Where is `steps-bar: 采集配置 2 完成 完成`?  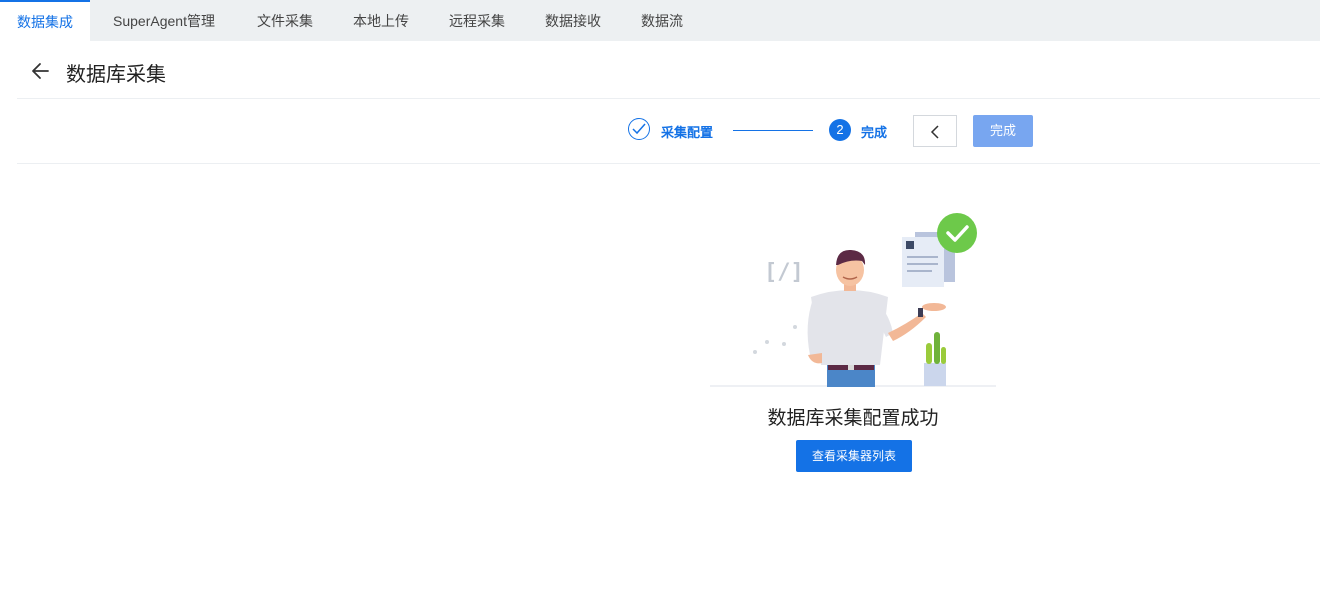
steps-bar: 采集配置 2 完成 完成 is located at coordinates (668, 131).